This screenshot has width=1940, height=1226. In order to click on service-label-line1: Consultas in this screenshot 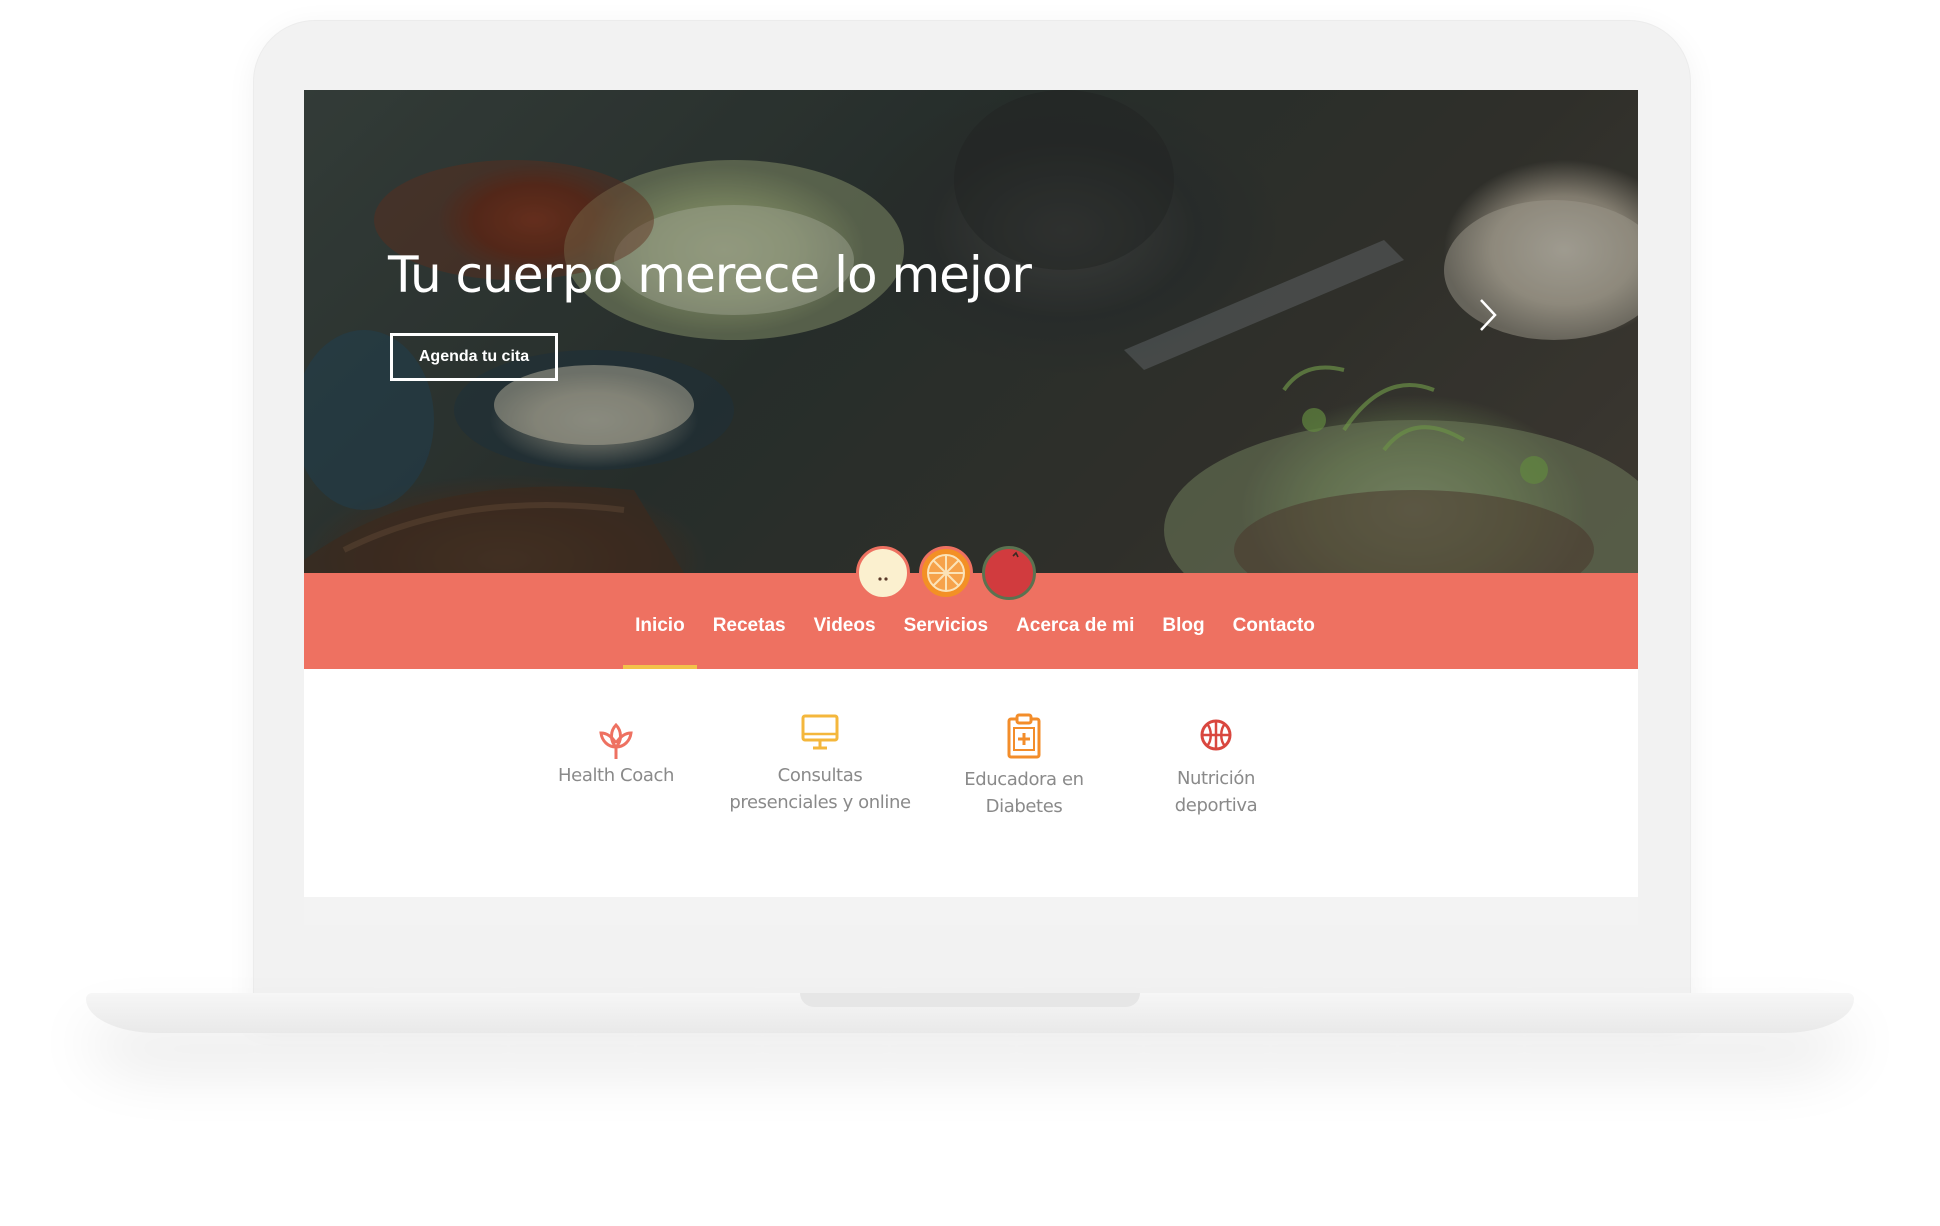, I will do `click(820, 775)`.